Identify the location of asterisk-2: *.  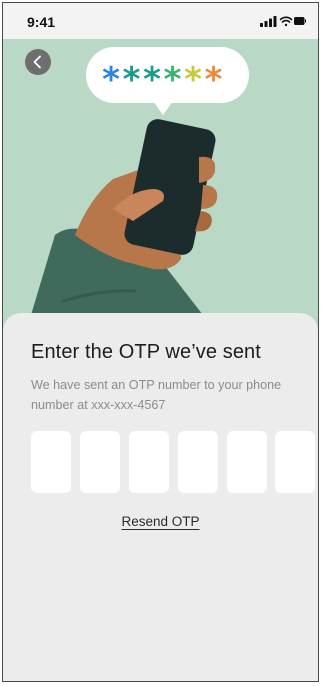
(132, 80).